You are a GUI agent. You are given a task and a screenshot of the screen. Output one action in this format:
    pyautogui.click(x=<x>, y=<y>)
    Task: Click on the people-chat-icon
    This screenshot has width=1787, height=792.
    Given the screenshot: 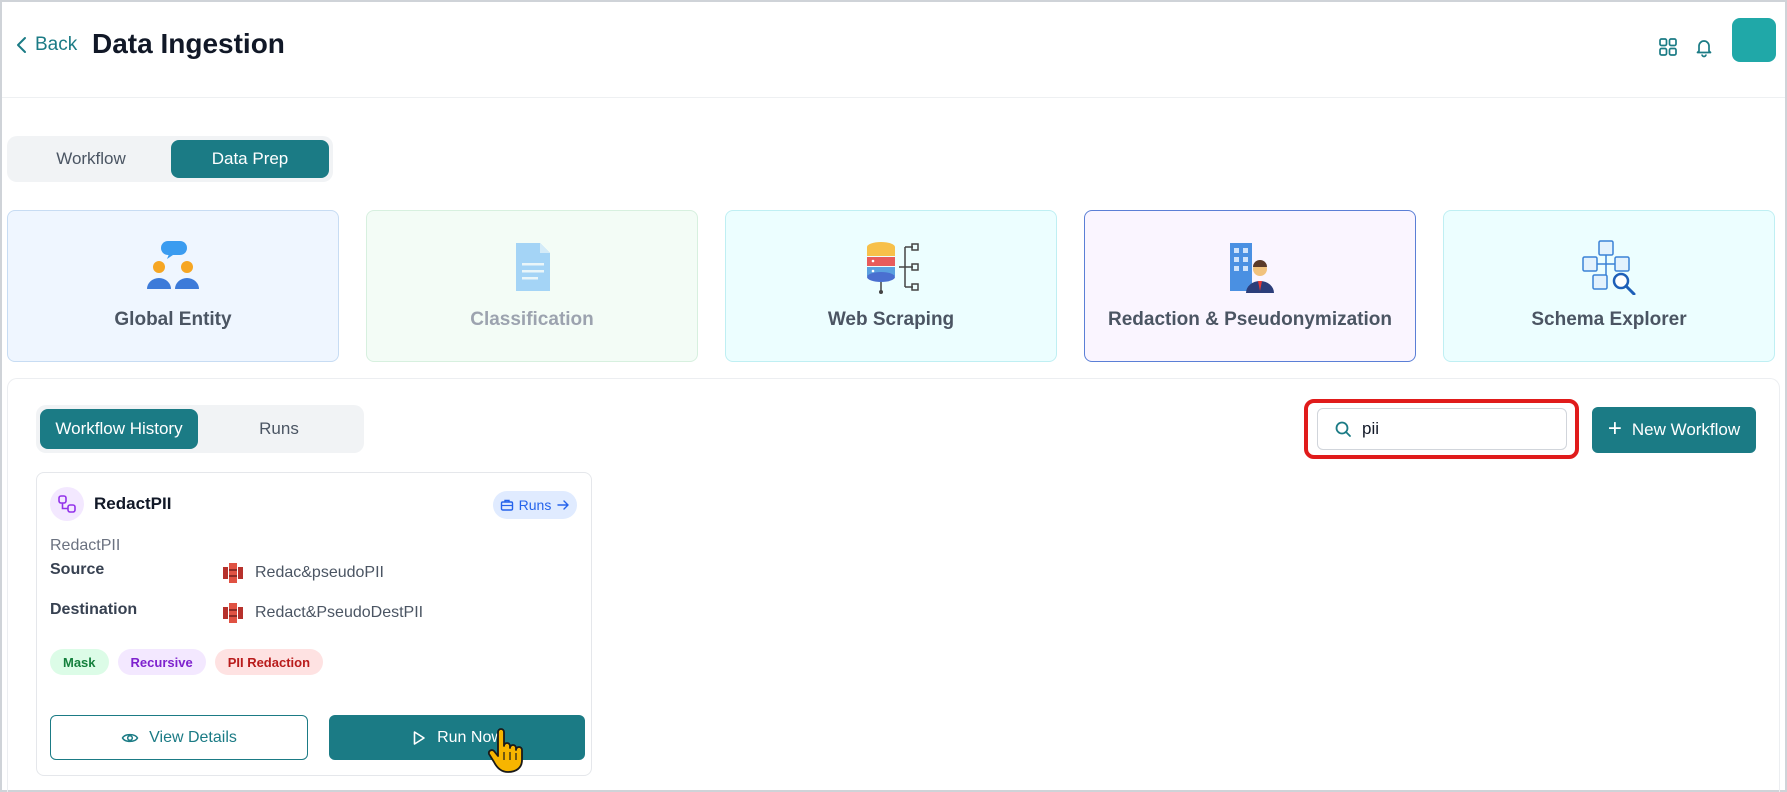 What is the action you would take?
    pyautogui.click(x=173, y=265)
    